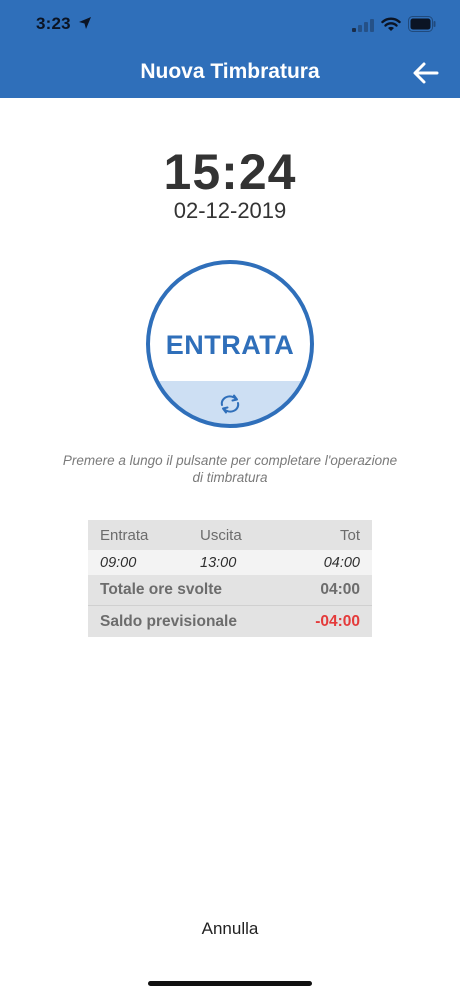  Describe the element at coordinates (391, 24) in the screenshot. I see `wifi-icon` at that location.